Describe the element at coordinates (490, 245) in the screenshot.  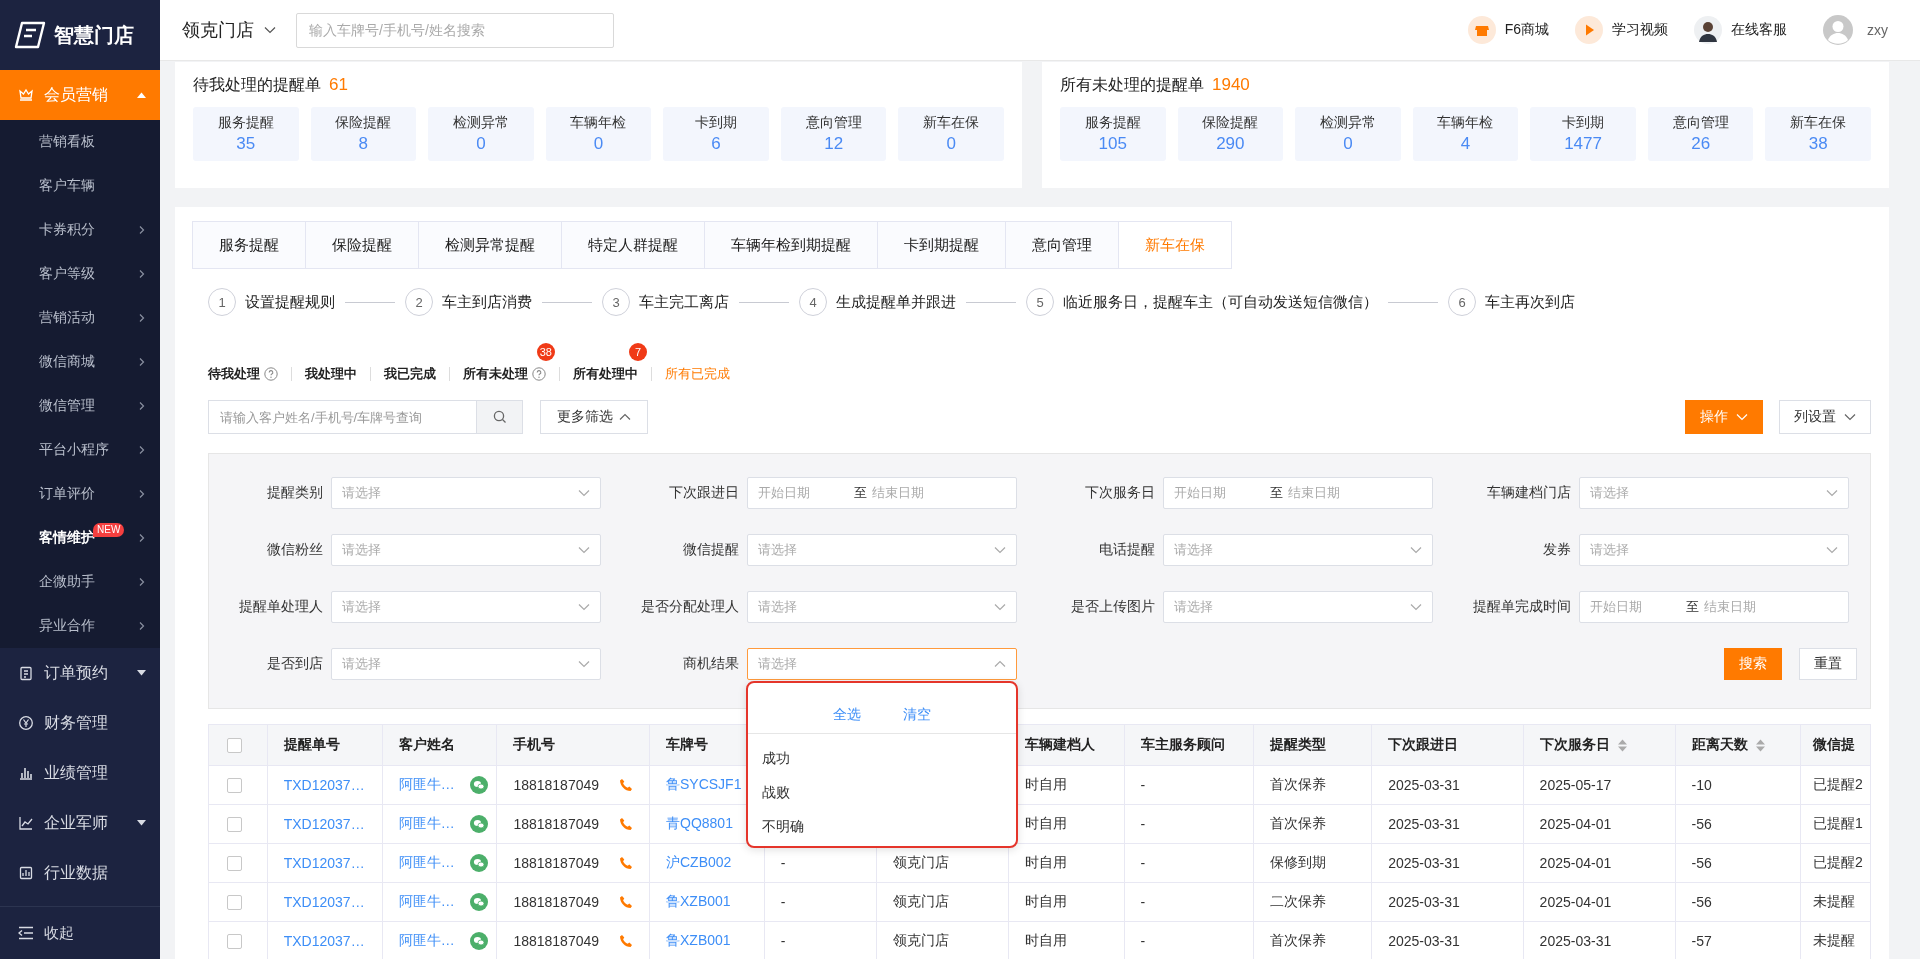
I see `tab: 检测异常提醒` at that location.